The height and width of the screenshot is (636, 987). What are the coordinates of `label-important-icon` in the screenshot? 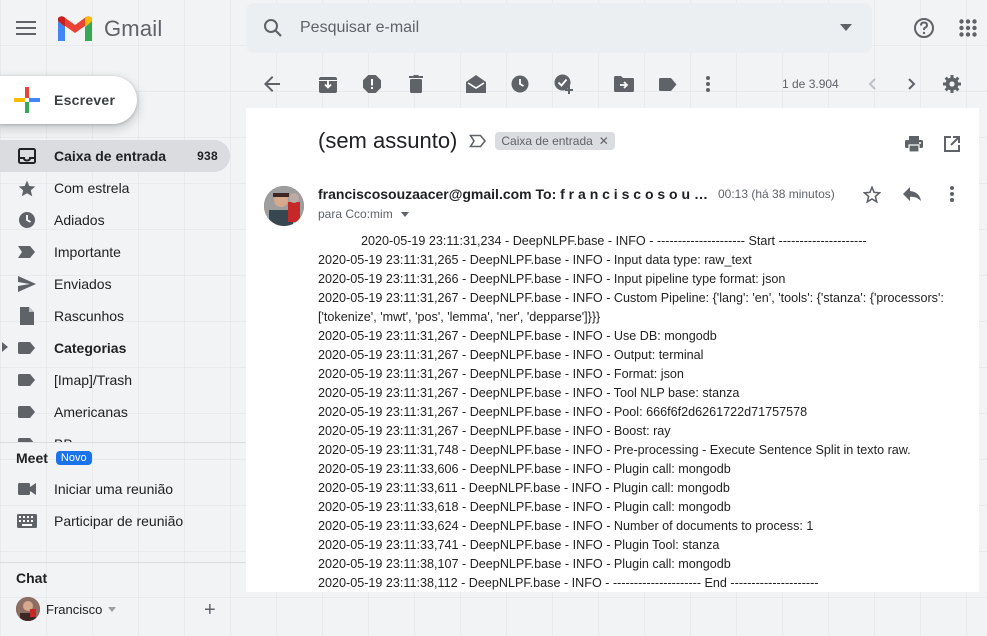 It's located at (27, 252).